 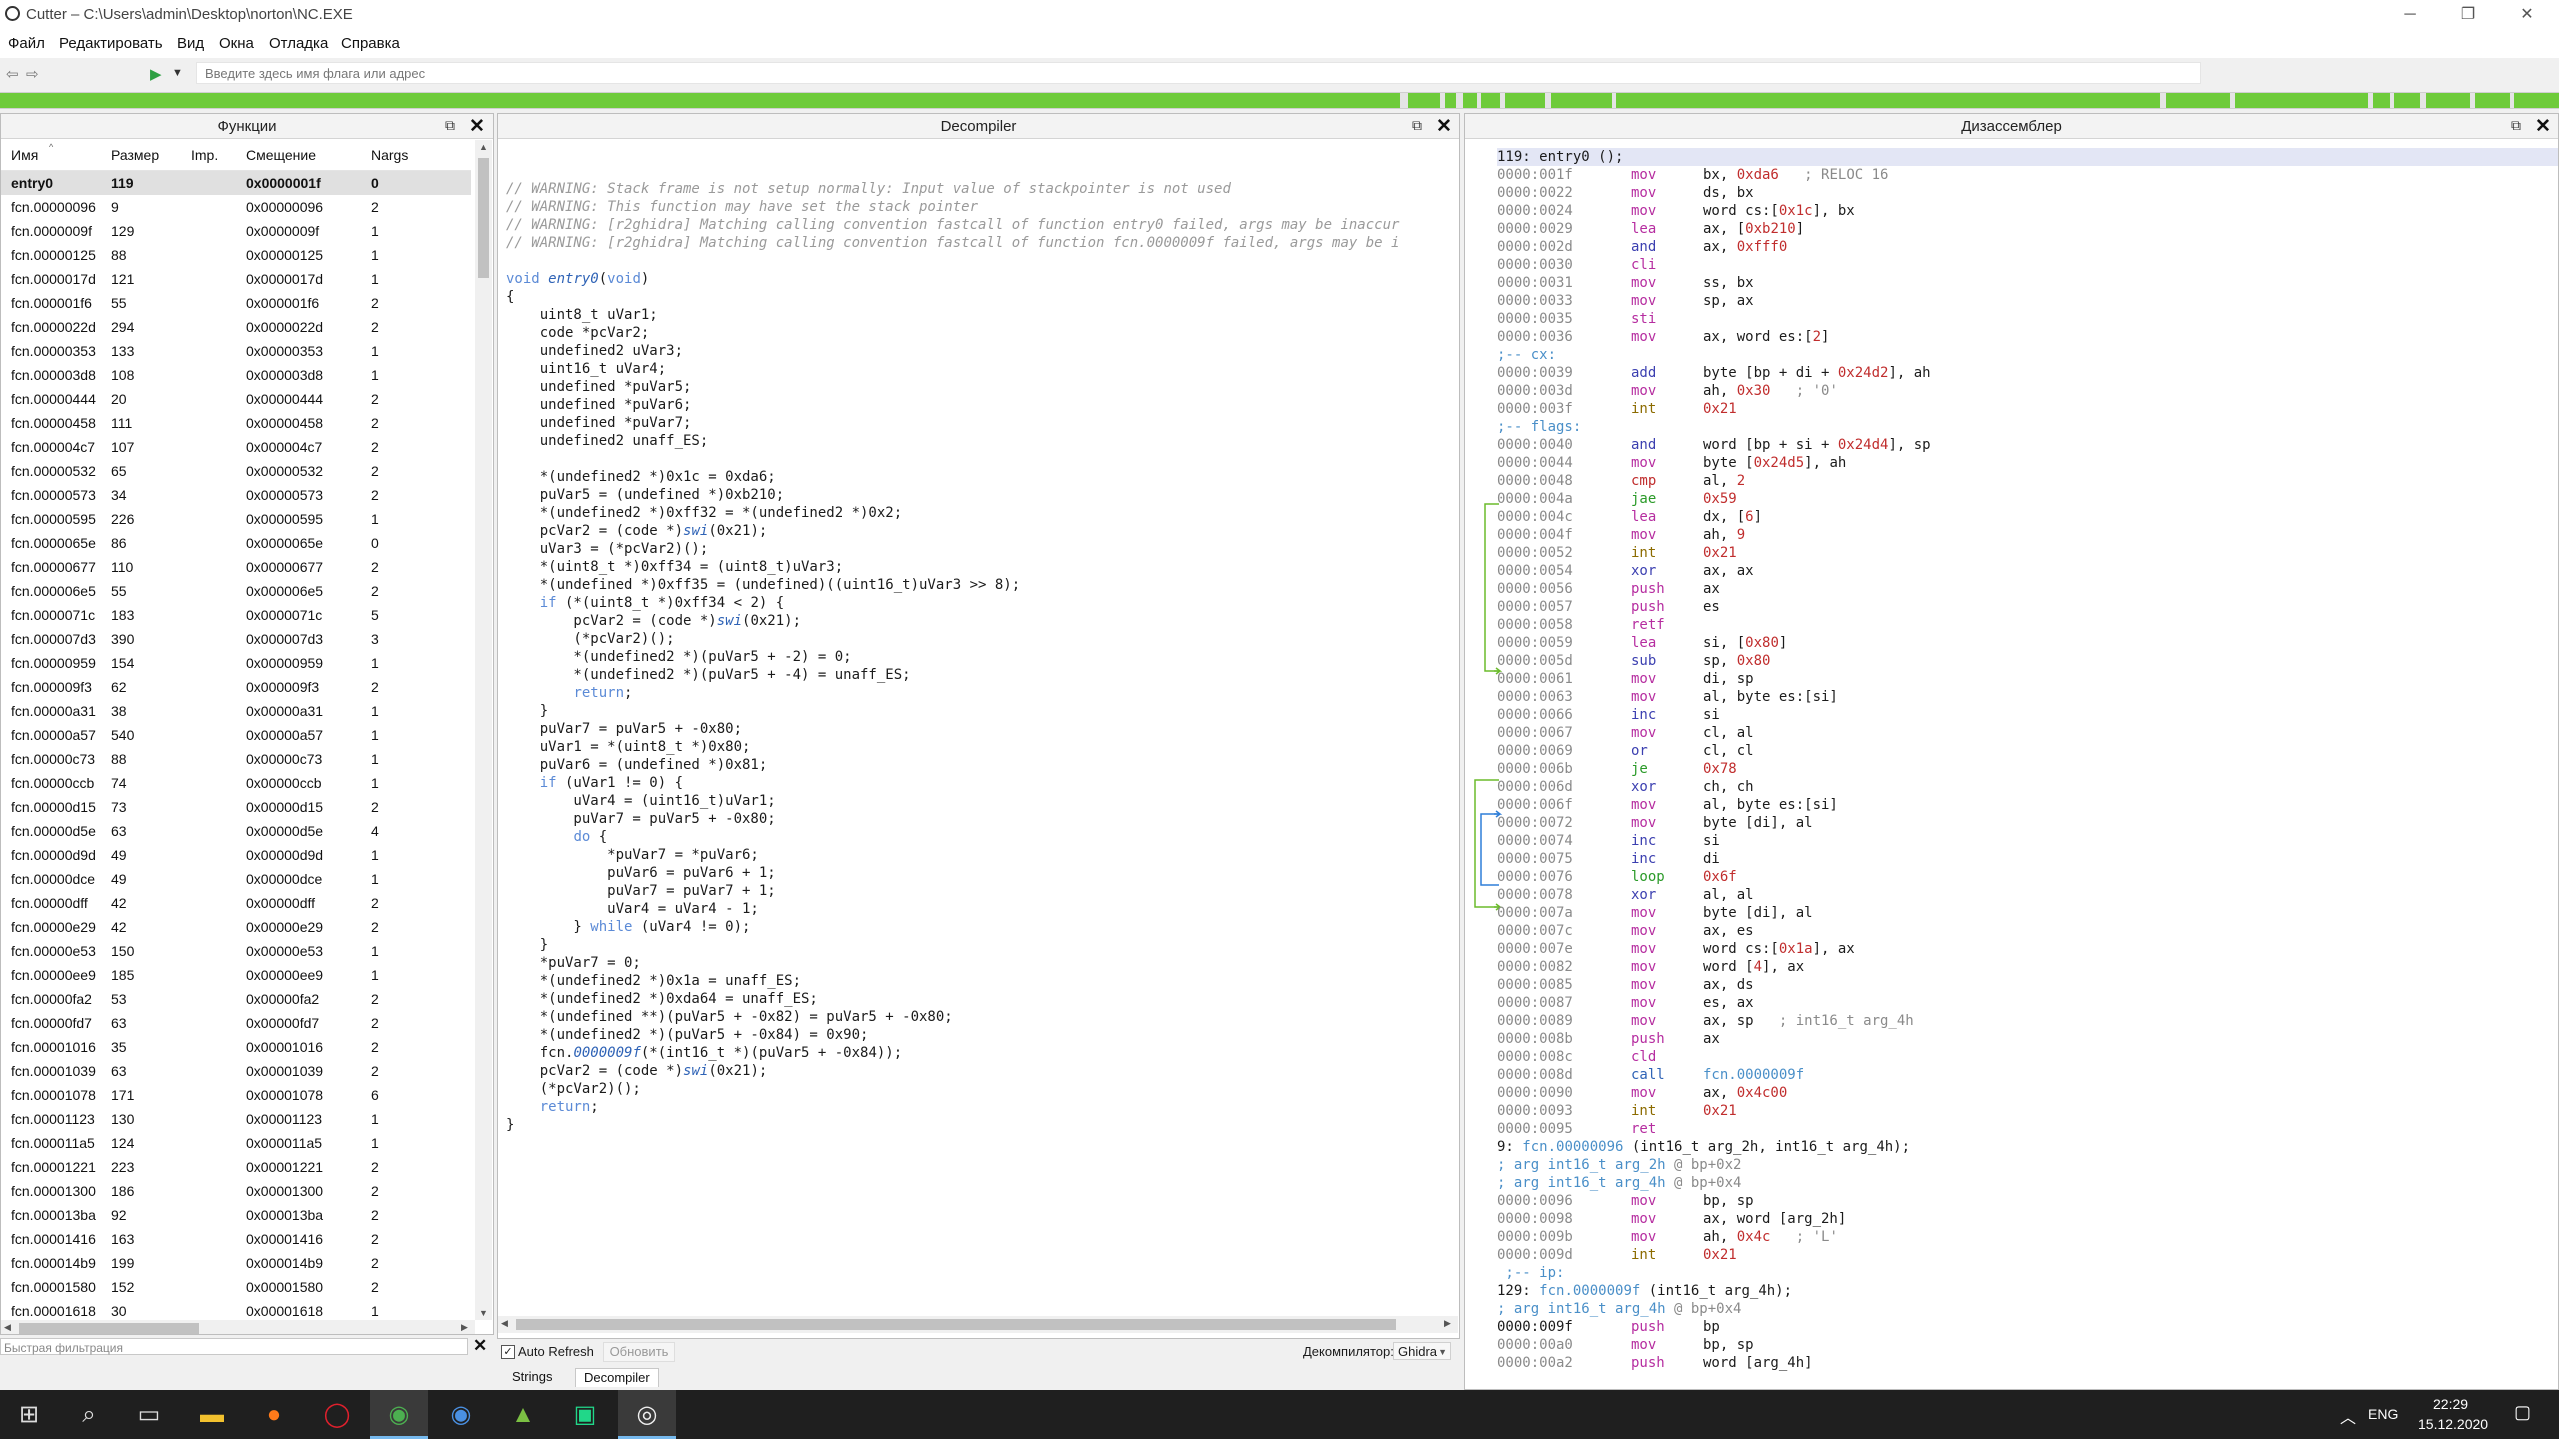 I want to click on function-row: fcn.00000532 65 0x00000532 2, so click(x=236, y=471).